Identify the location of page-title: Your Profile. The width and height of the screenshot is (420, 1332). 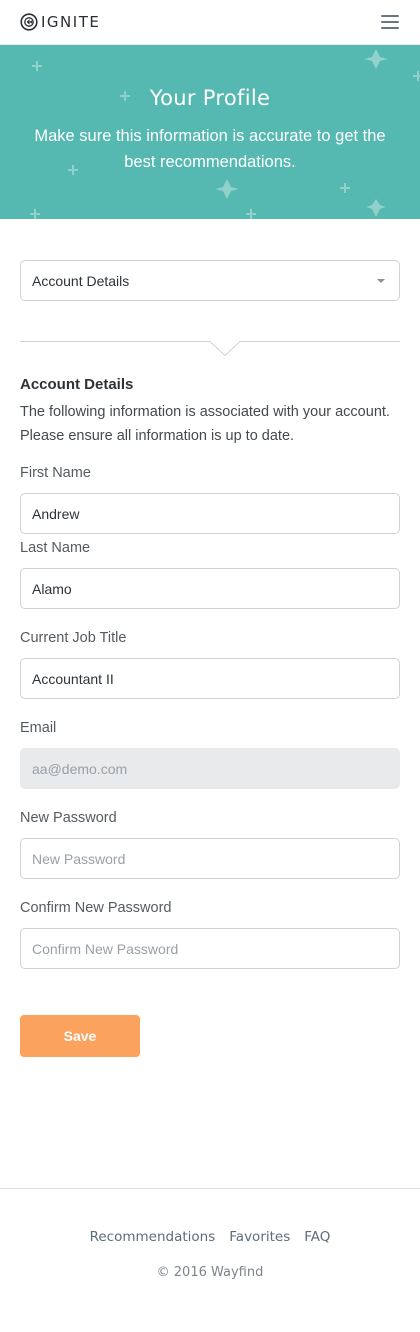
(210, 98).